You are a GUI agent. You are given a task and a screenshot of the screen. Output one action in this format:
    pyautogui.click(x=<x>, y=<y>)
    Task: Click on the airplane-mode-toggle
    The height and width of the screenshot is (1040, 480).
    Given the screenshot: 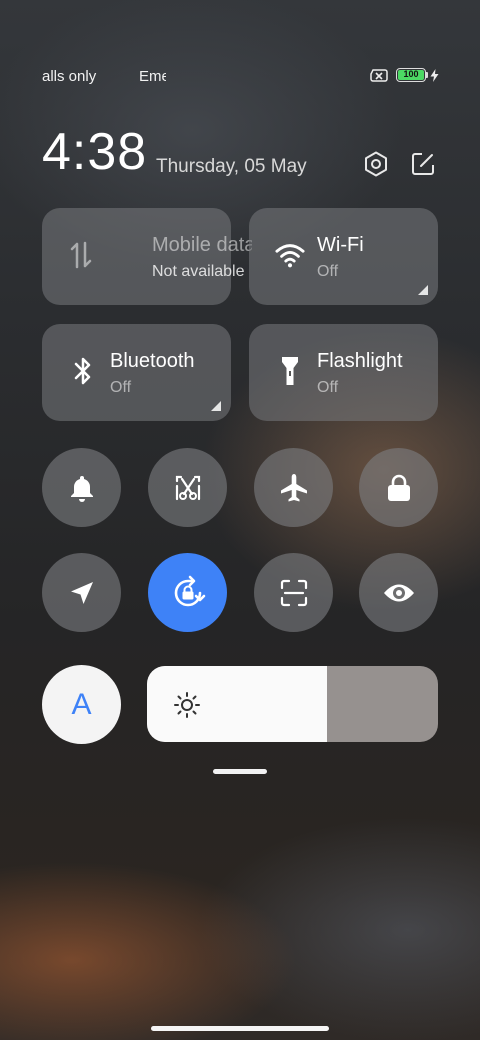 What is the action you would take?
    pyautogui.click(x=293, y=487)
    